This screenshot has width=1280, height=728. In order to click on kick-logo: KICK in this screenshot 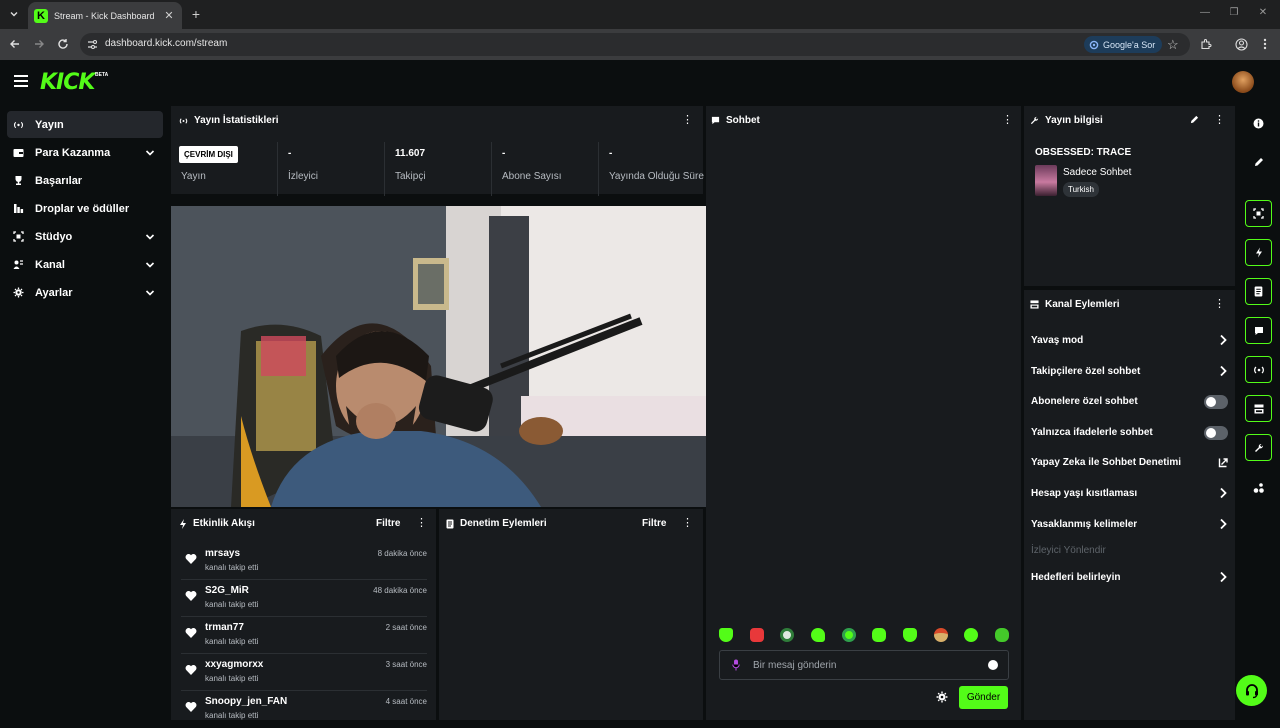, I will do `click(67, 82)`.